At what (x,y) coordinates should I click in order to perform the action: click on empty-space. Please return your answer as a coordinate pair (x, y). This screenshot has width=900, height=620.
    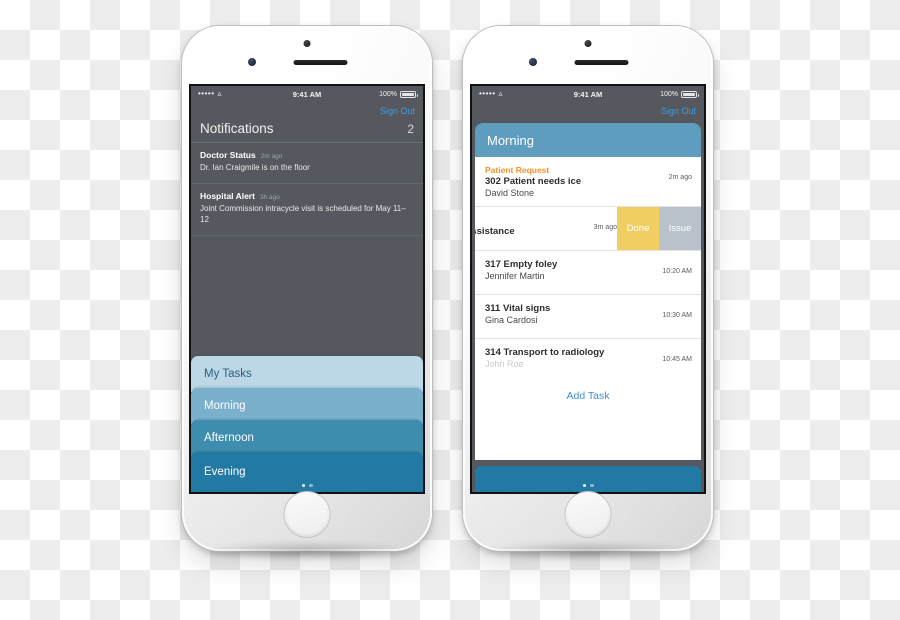
    Looking at the image, I should click on (307, 296).